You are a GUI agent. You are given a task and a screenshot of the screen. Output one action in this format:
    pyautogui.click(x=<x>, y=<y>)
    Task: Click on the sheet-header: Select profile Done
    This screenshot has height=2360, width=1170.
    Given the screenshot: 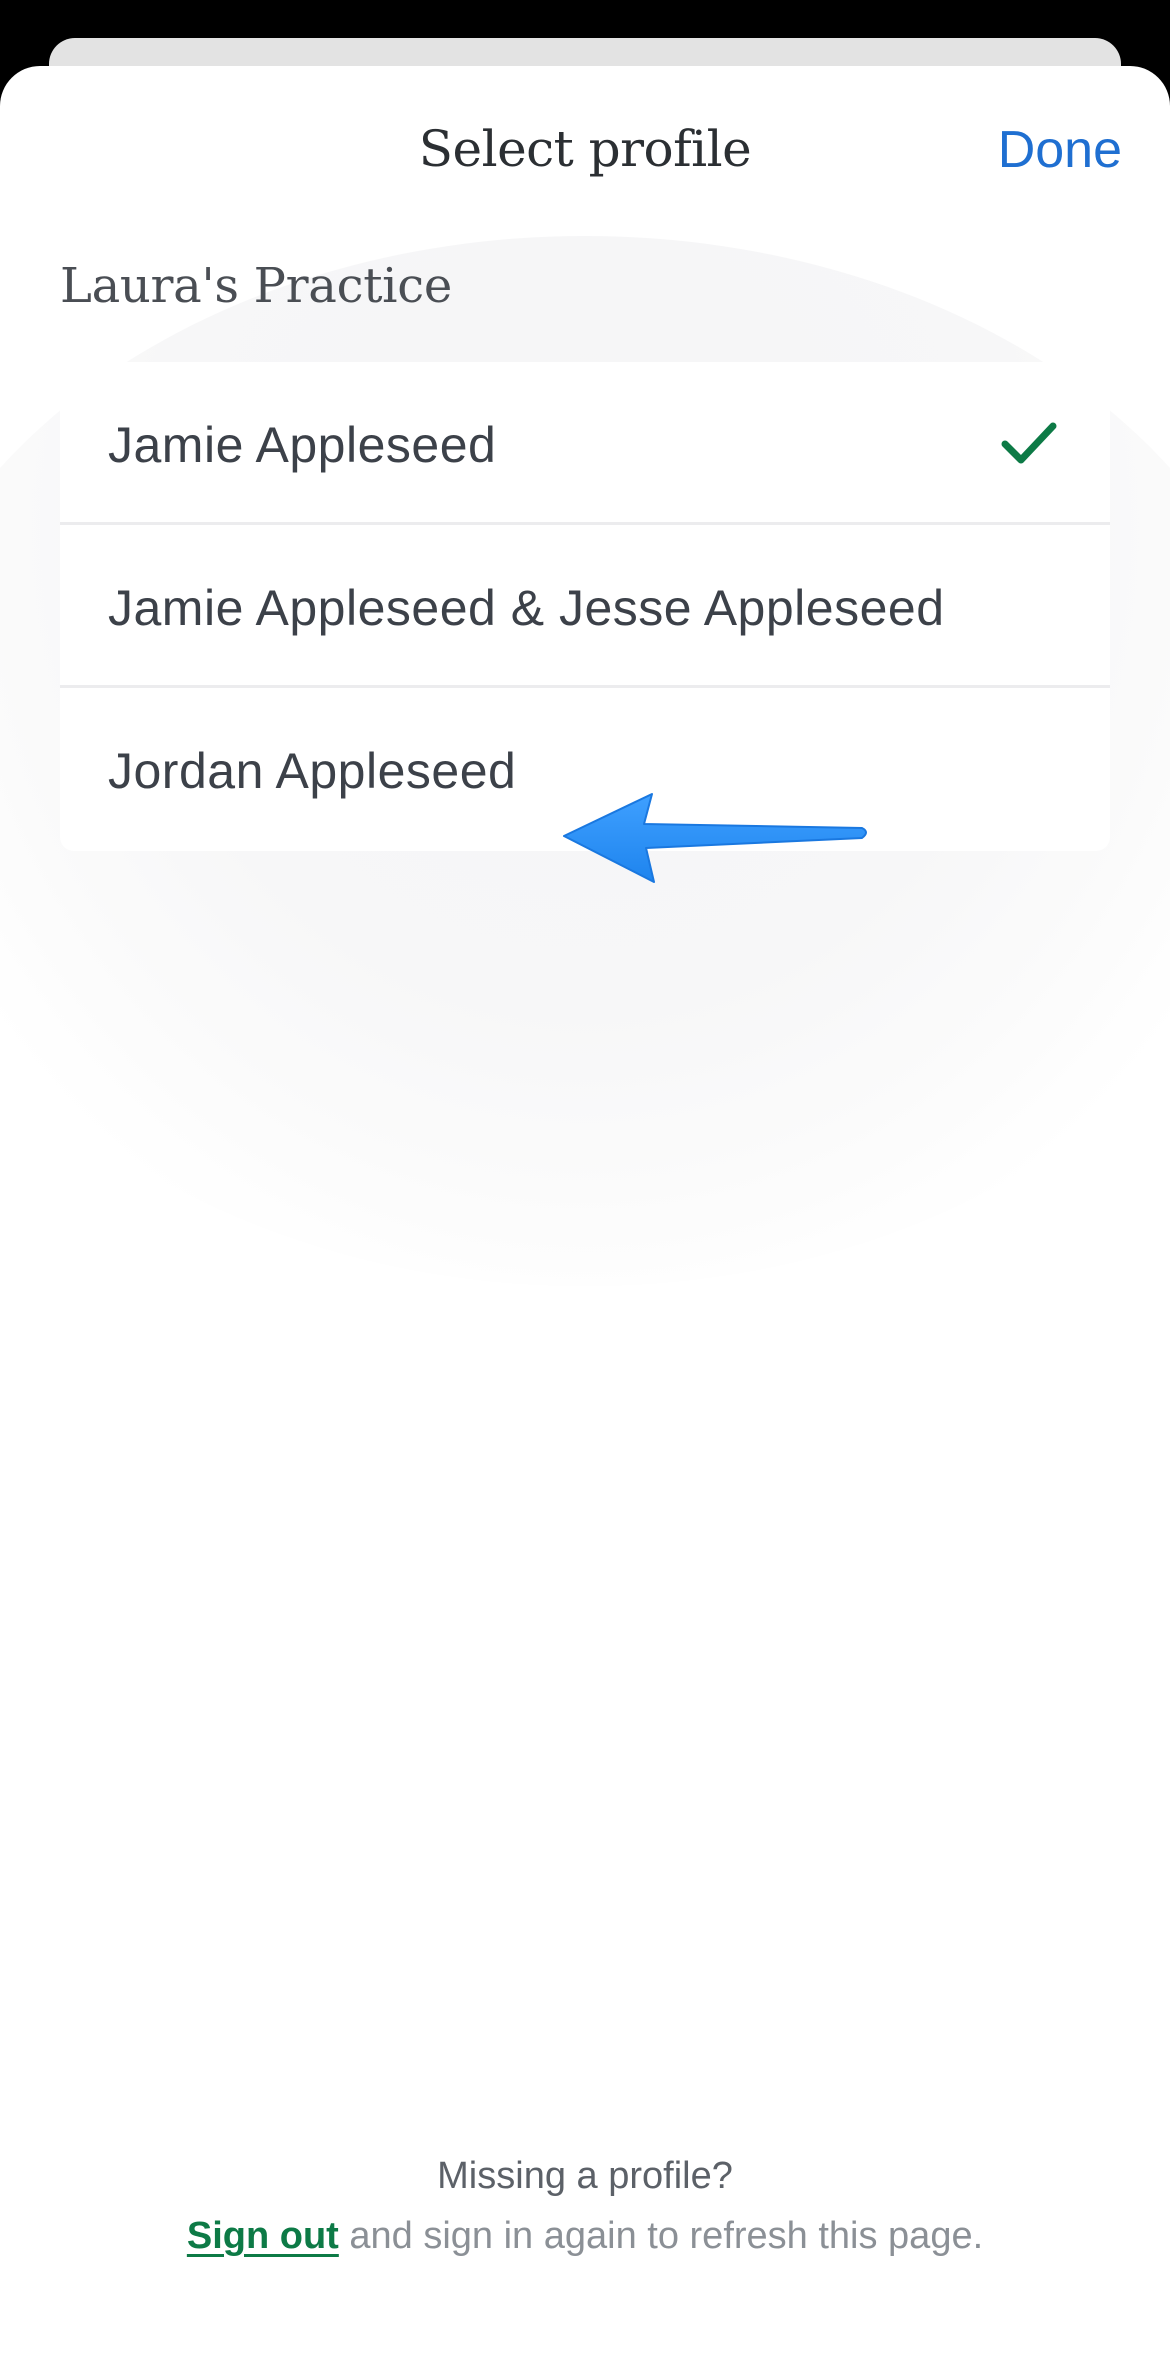 What is the action you would take?
    pyautogui.click(x=585, y=151)
    